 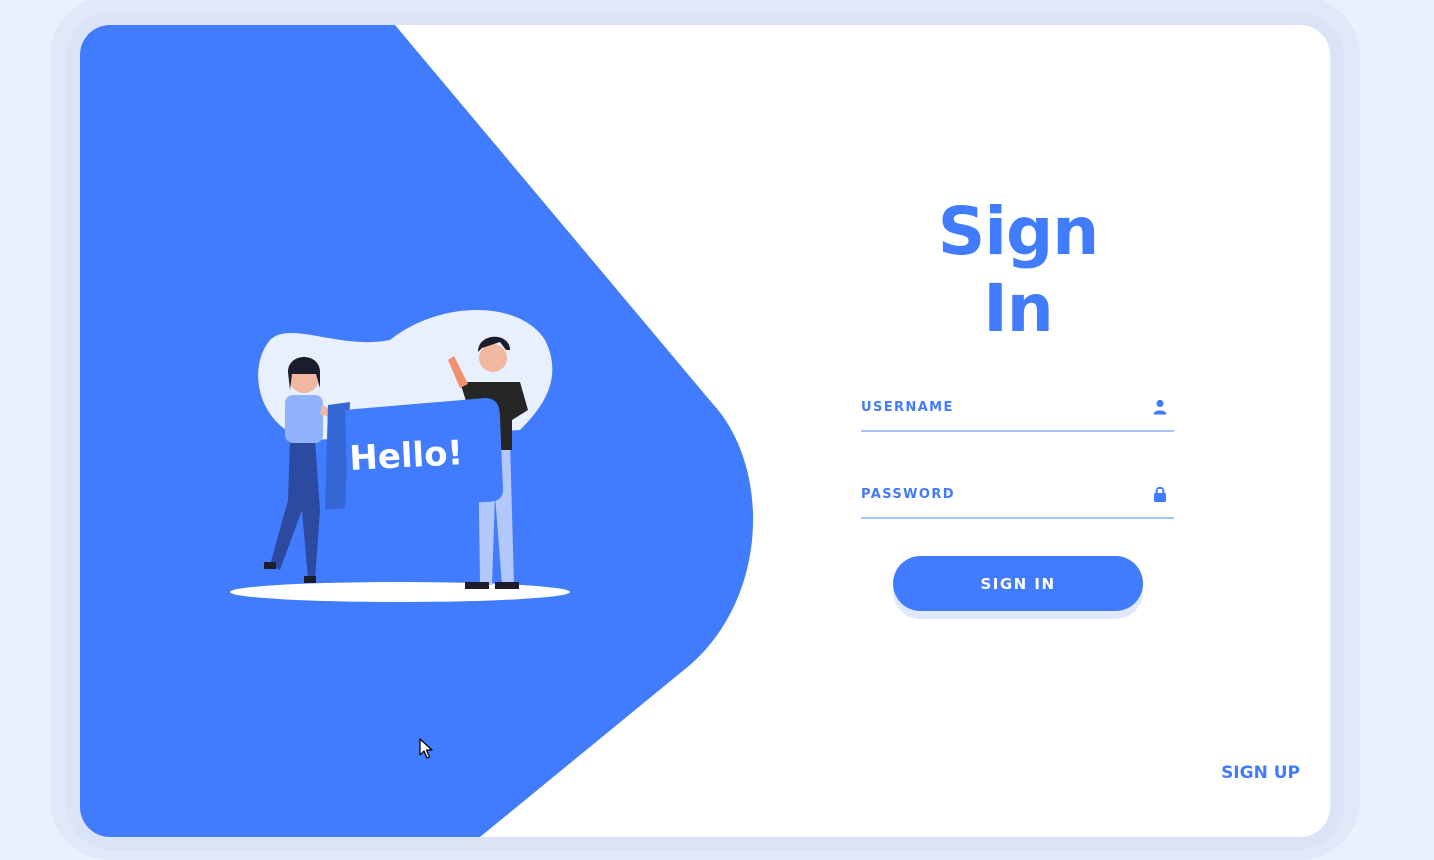 I want to click on sign-in-button: SIGN IN, so click(x=1018, y=583).